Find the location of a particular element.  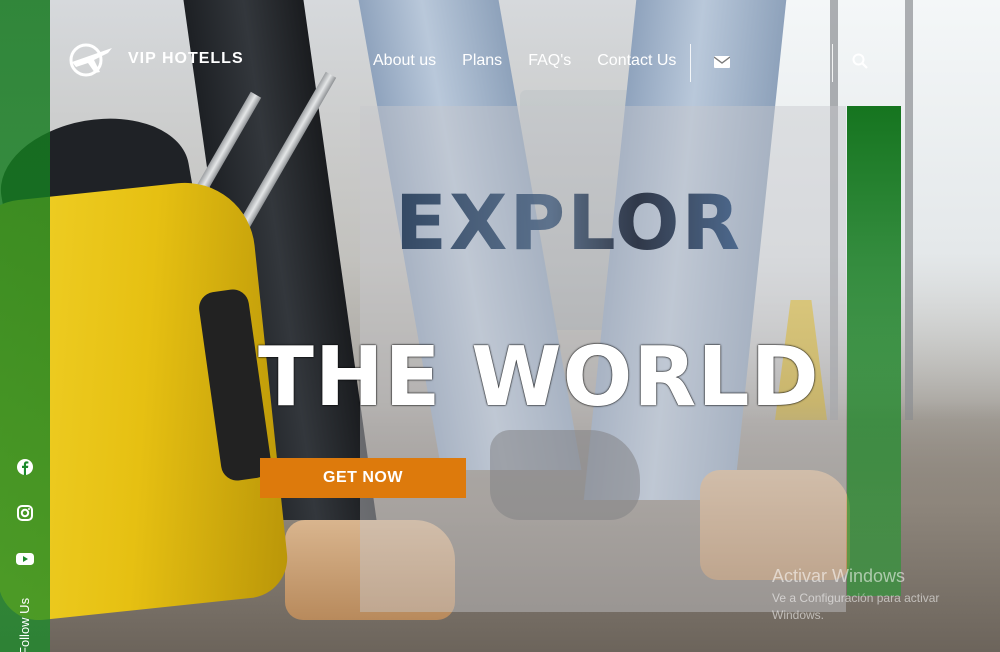

envelope-icon is located at coordinates (722, 64).